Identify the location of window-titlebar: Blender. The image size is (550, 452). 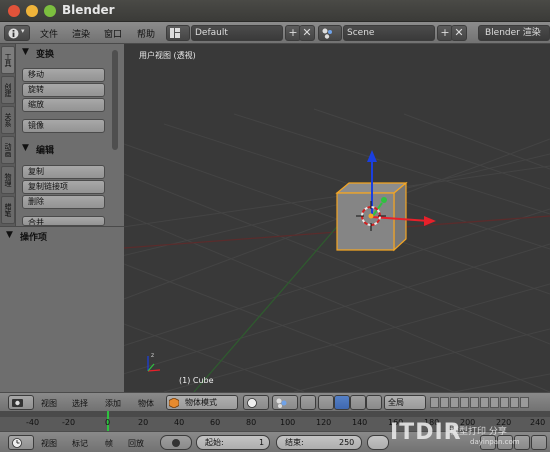
(275, 11).